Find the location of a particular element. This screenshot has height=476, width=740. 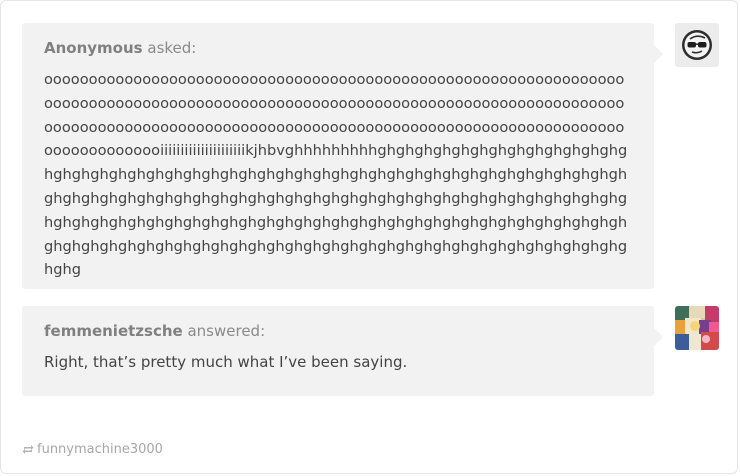

answerer-name: femmenietzsche is located at coordinates (113, 331).